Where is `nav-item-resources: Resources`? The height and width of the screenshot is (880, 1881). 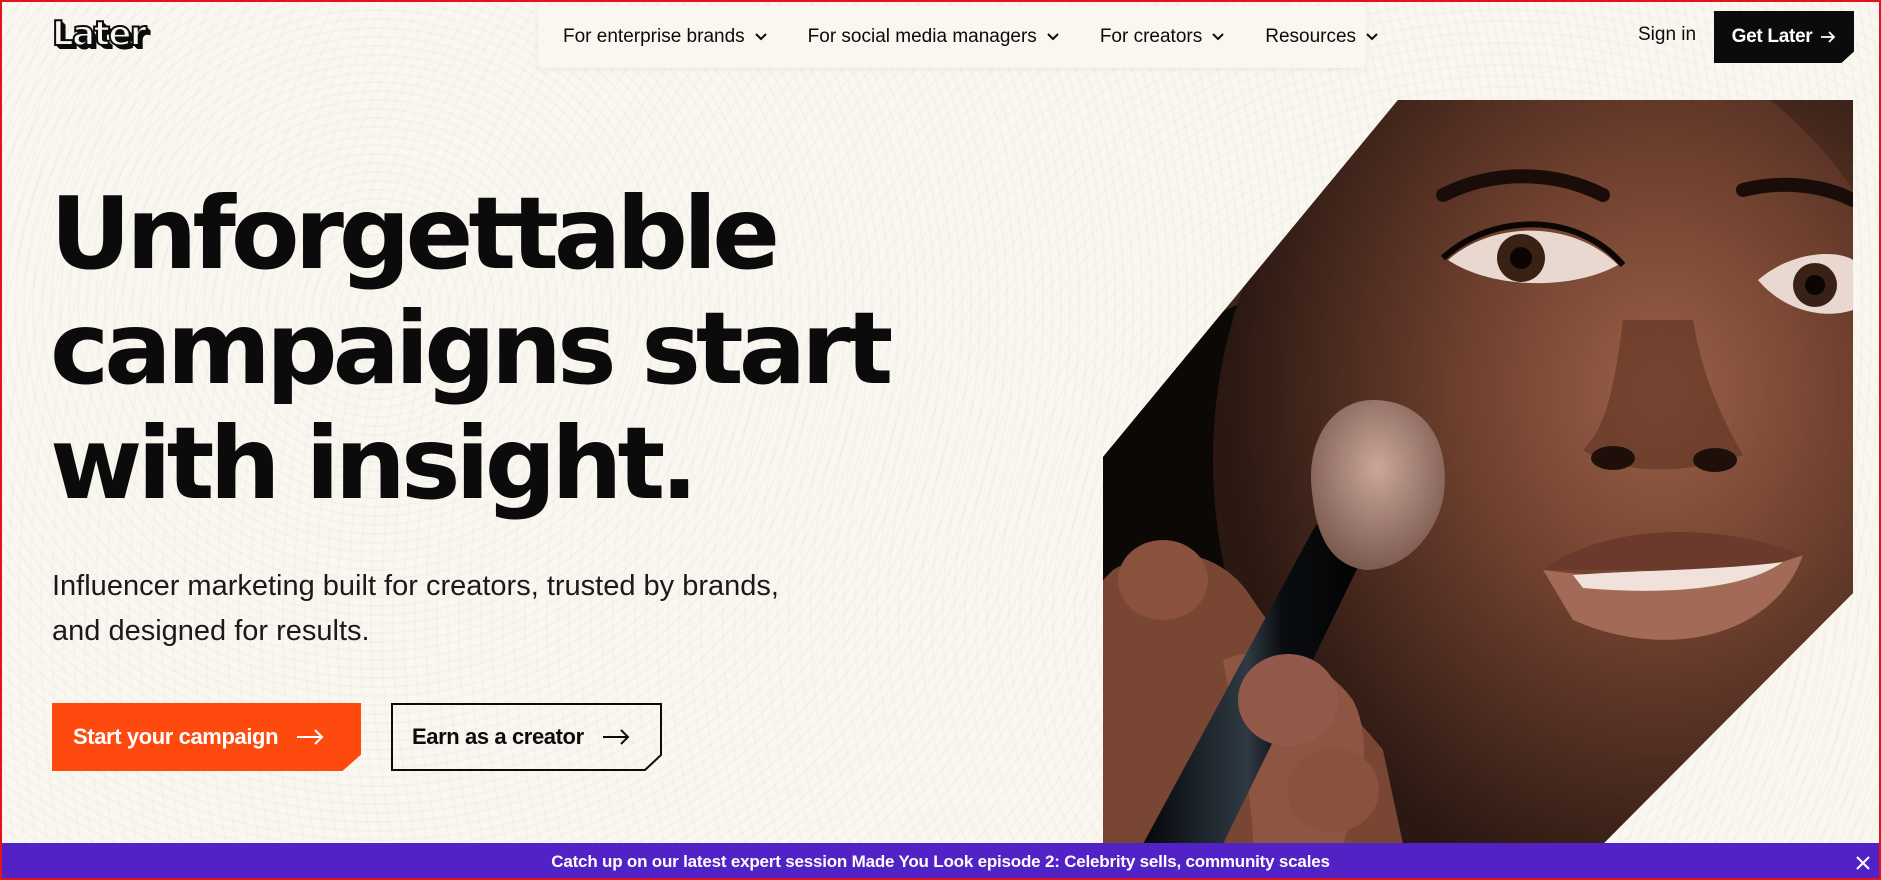 nav-item-resources: Resources is located at coordinates (1322, 37).